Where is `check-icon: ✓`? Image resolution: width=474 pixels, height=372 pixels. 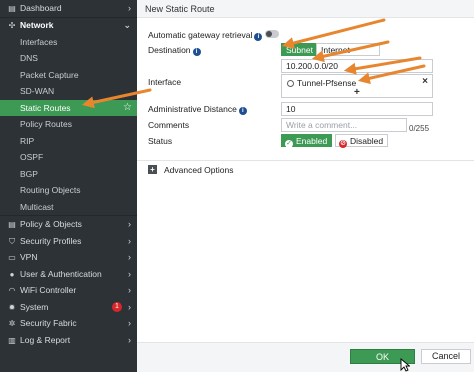
check-icon: ✓ is located at coordinates (289, 144).